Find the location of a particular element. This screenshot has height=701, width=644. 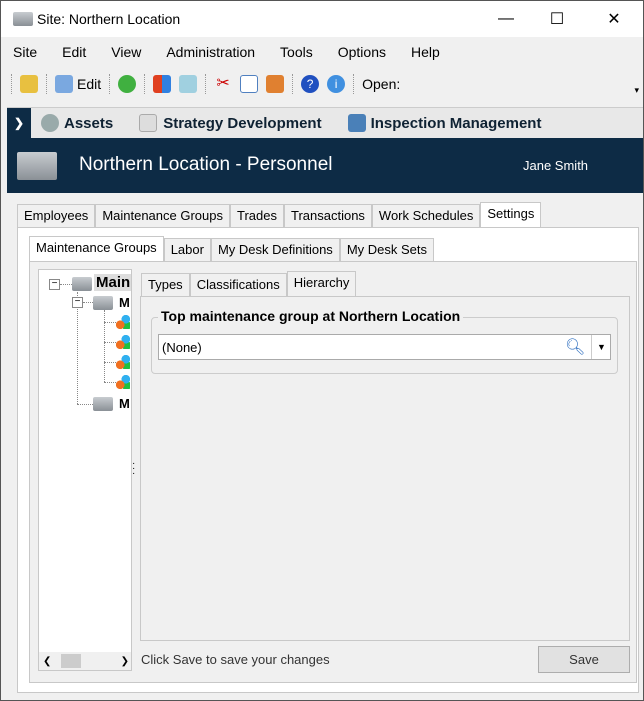

module-assets: Assets is located at coordinates (88, 123).